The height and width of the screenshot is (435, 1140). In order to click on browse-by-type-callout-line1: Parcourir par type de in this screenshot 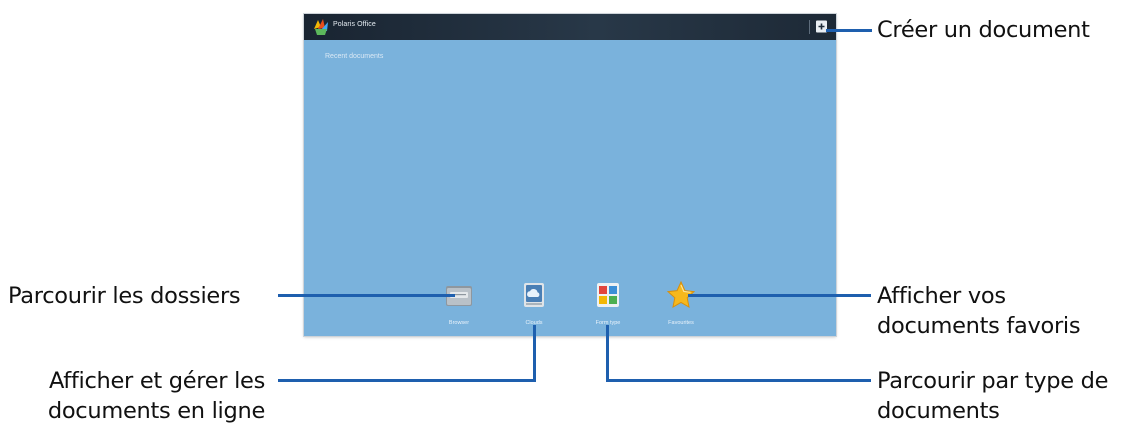, I will do `click(993, 381)`.